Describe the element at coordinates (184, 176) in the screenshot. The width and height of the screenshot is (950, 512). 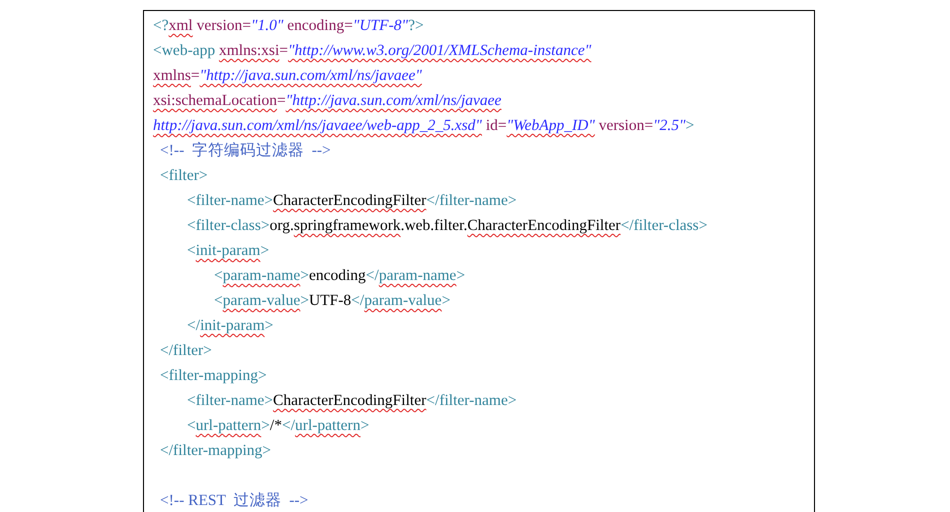
I see `code-line: <filter>` at that location.